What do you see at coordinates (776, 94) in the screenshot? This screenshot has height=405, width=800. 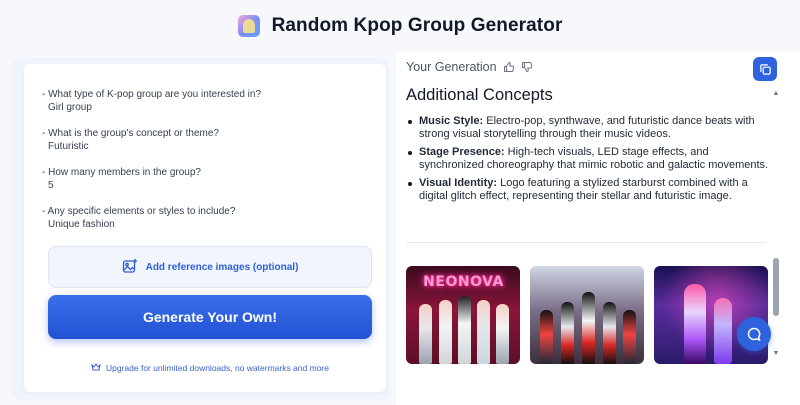 I see `scroll-up-arrow-icon: ▲` at bounding box center [776, 94].